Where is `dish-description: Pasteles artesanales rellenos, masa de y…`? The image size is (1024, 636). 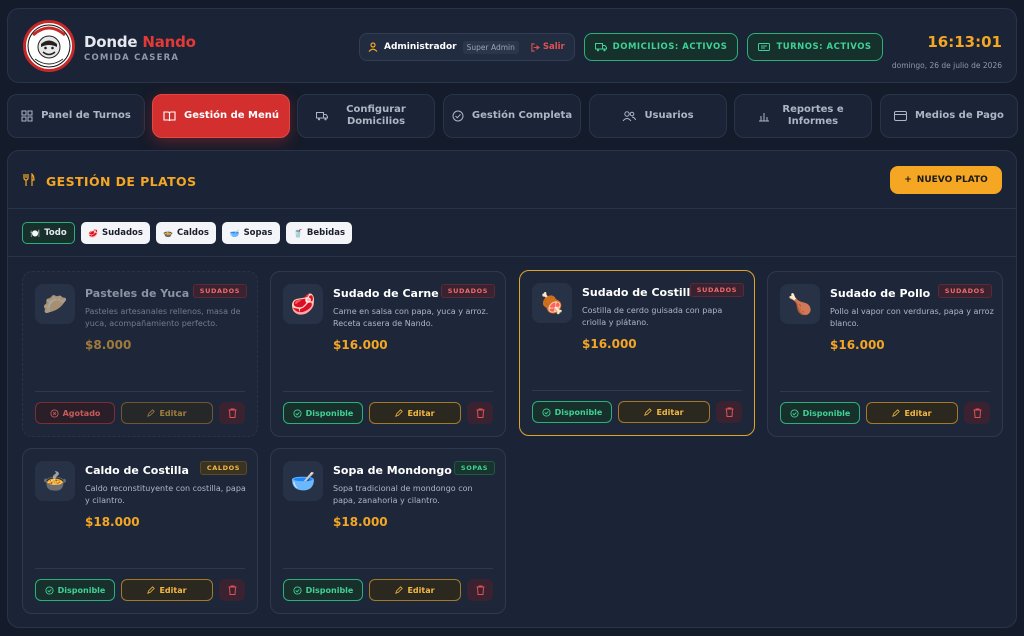 dish-description: Pasteles artesanales rellenos, masa de y… is located at coordinates (163, 317).